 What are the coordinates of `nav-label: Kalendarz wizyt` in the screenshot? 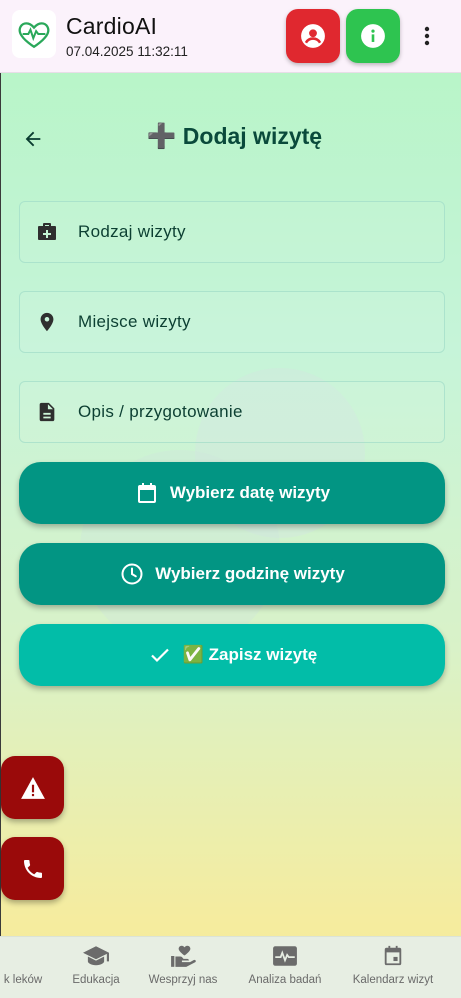 It's located at (393, 980).